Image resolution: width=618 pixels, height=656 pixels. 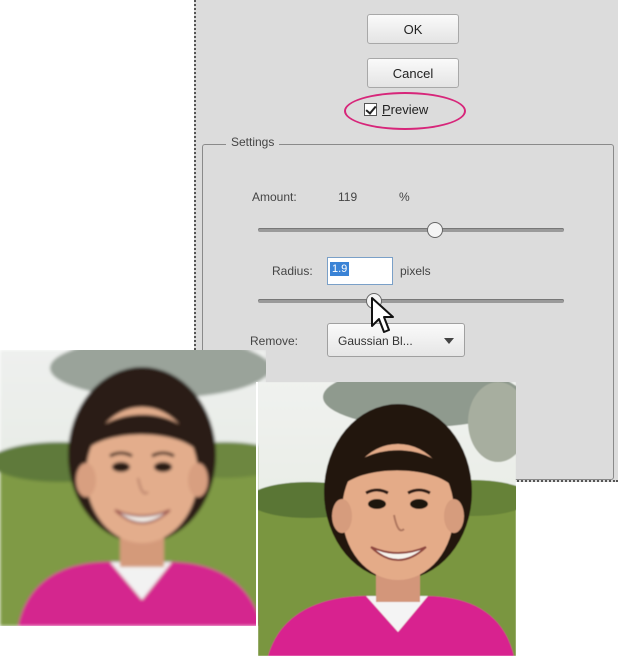 I want to click on radius-unit: pixels, so click(x=415, y=271).